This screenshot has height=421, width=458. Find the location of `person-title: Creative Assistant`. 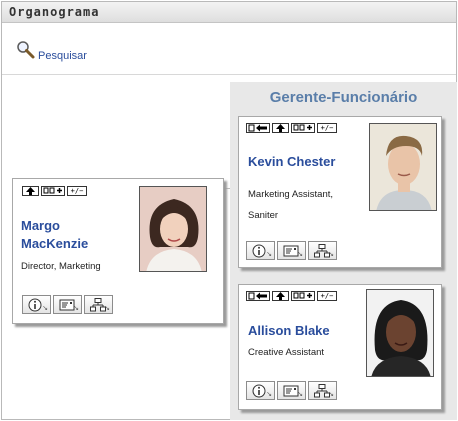

person-title: Creative Assistant is located at coordinates (286, 352).